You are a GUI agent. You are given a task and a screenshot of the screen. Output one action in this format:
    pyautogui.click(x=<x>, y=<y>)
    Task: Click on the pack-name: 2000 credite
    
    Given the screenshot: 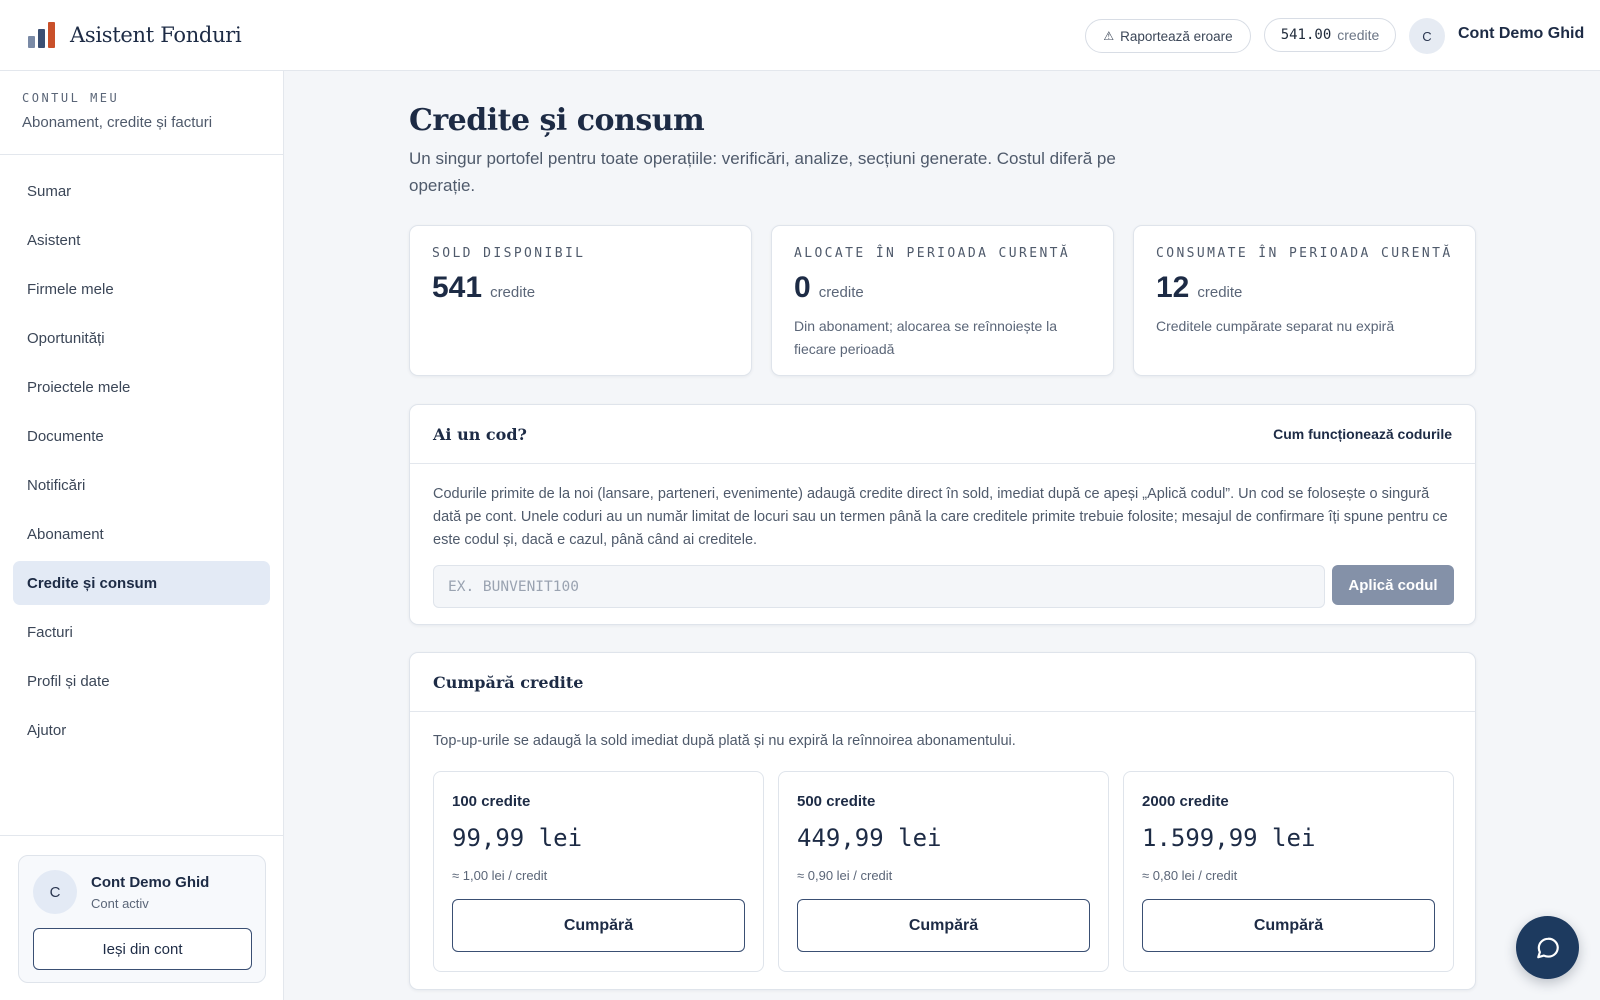 What is the action you would take?
    pyautogui.click(x=1185, y=801)
    